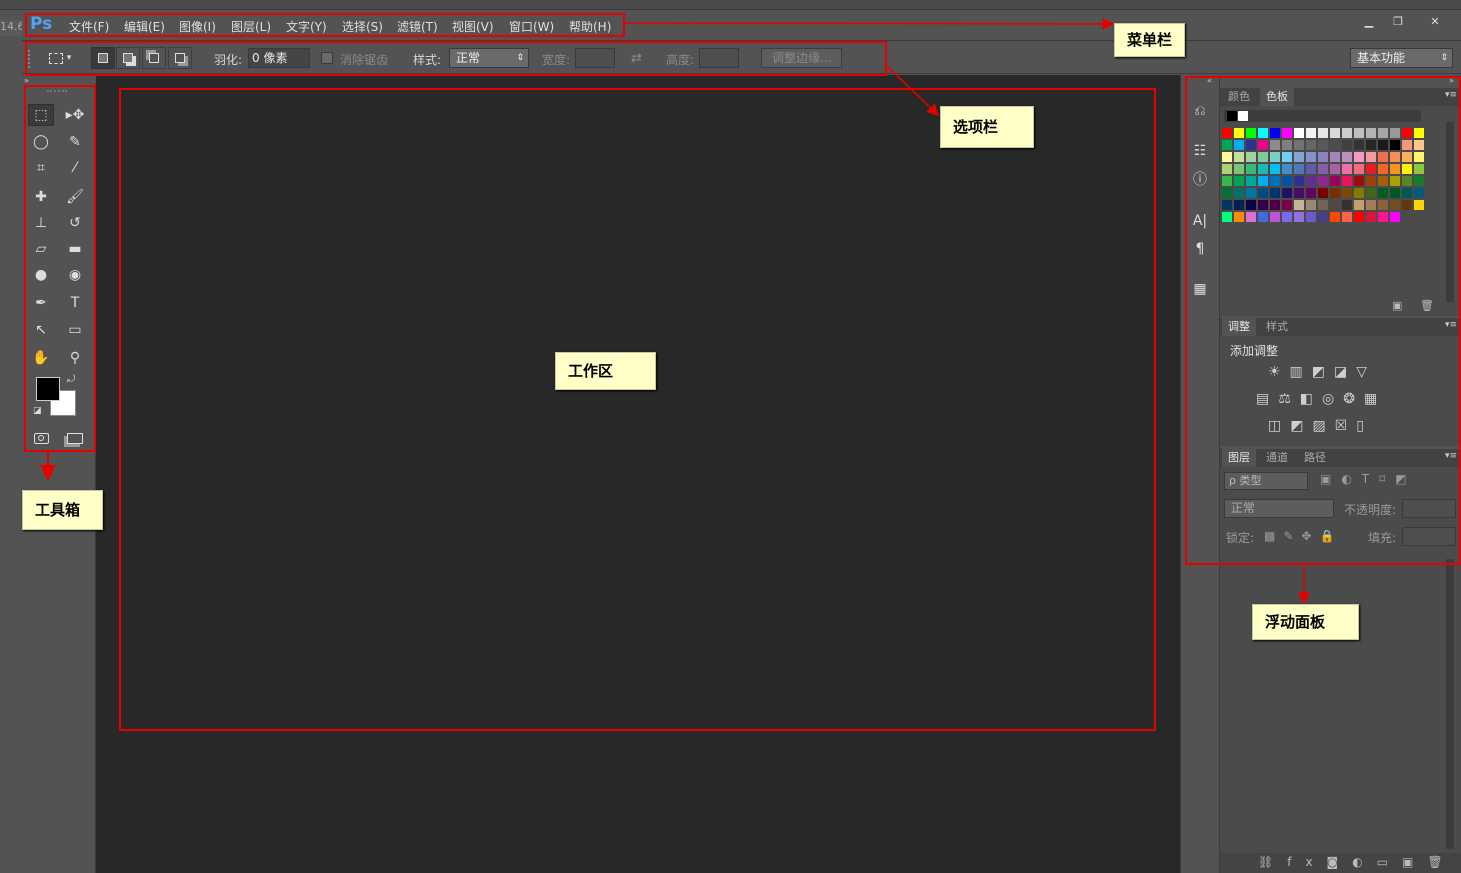 The width and height of the screenshot is (1461, 873). What do you see at coordinates (1150, 40) in the screenshot?
I see `callout-menubar: 菜单栏` at bounding box center [1150, 40].